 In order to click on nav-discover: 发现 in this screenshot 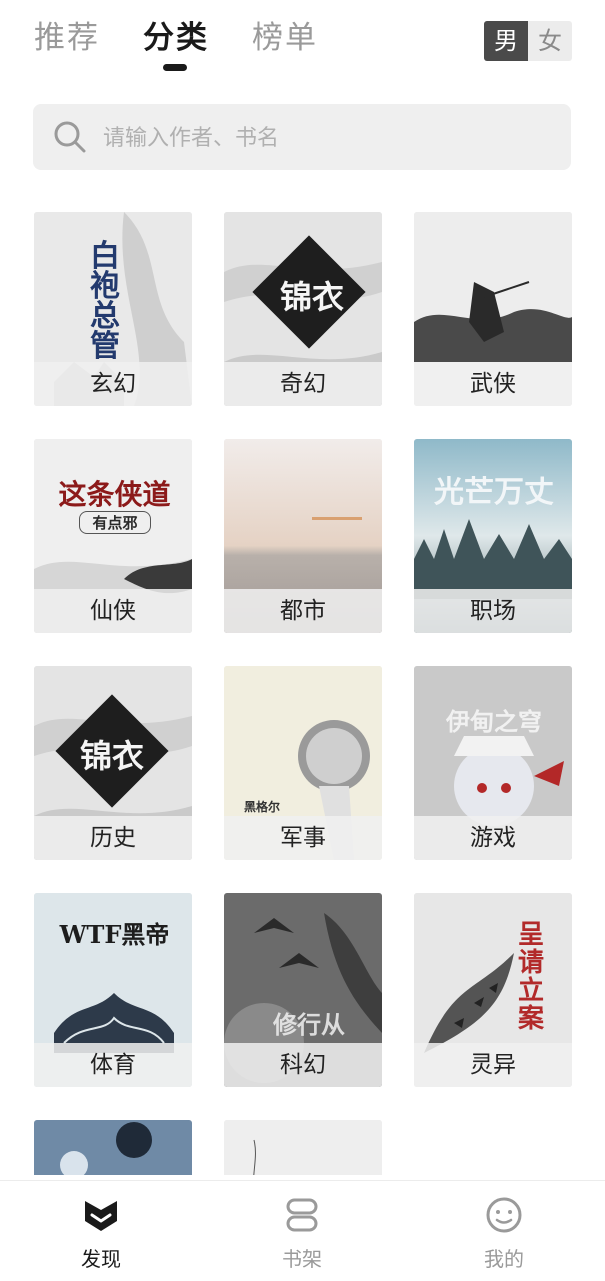, I will do `click(101, 1231)`.